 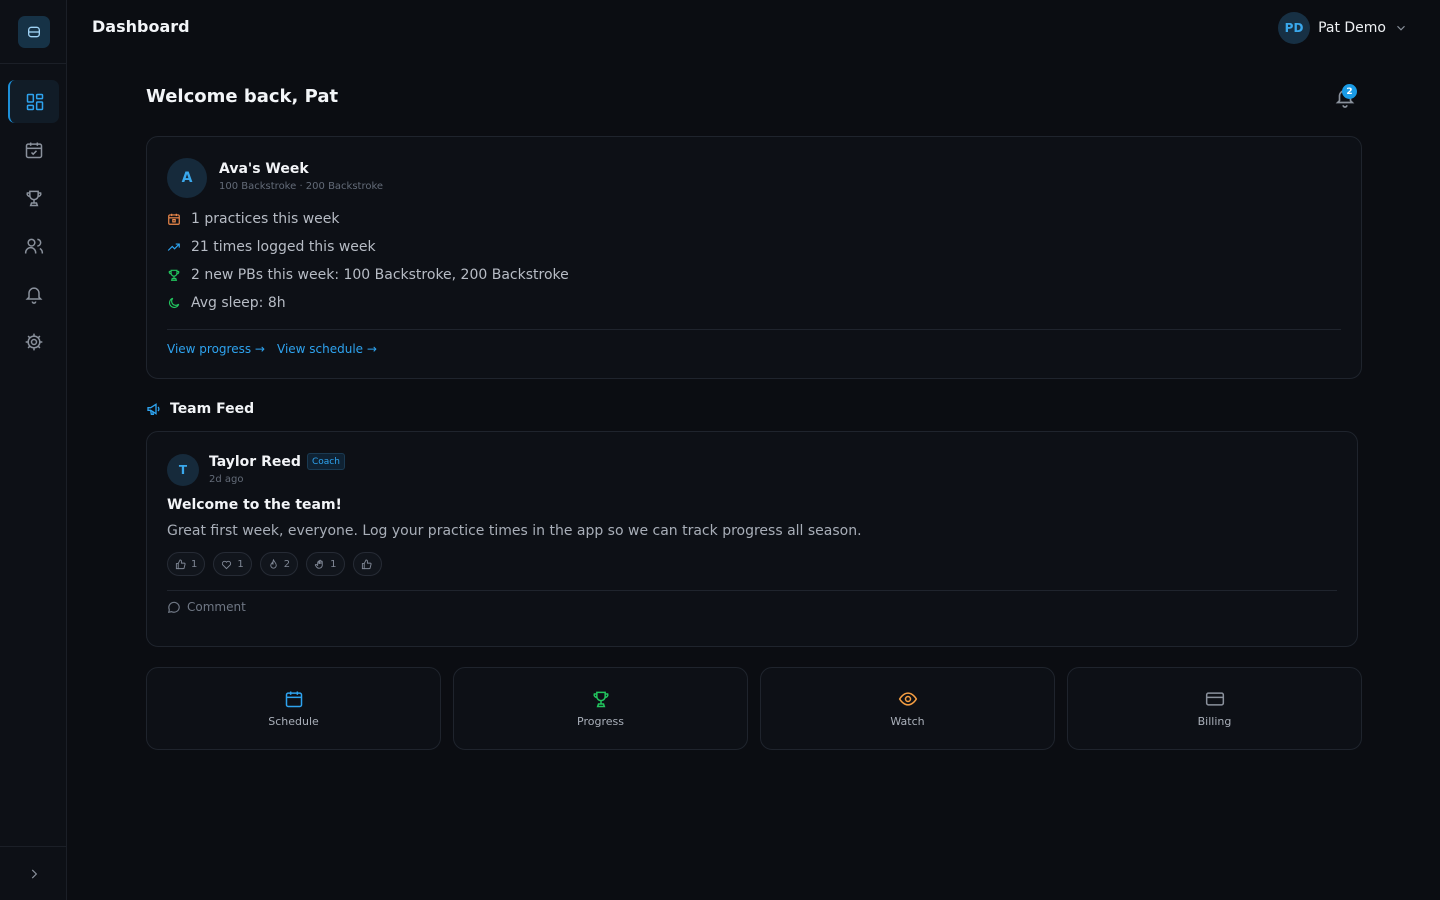 What do you see at coordinates (180, 563) in the screenshot?
I see `thumbs-up-icon` at bounding box center [180, 563].